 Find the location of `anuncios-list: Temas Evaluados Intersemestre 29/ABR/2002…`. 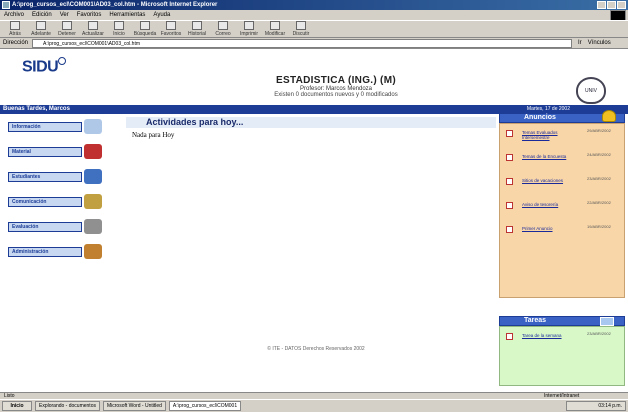

anuncios-list: Temas Evaluados Intersemestre 29/ABR/2002… is located at coordinates (562, 210).